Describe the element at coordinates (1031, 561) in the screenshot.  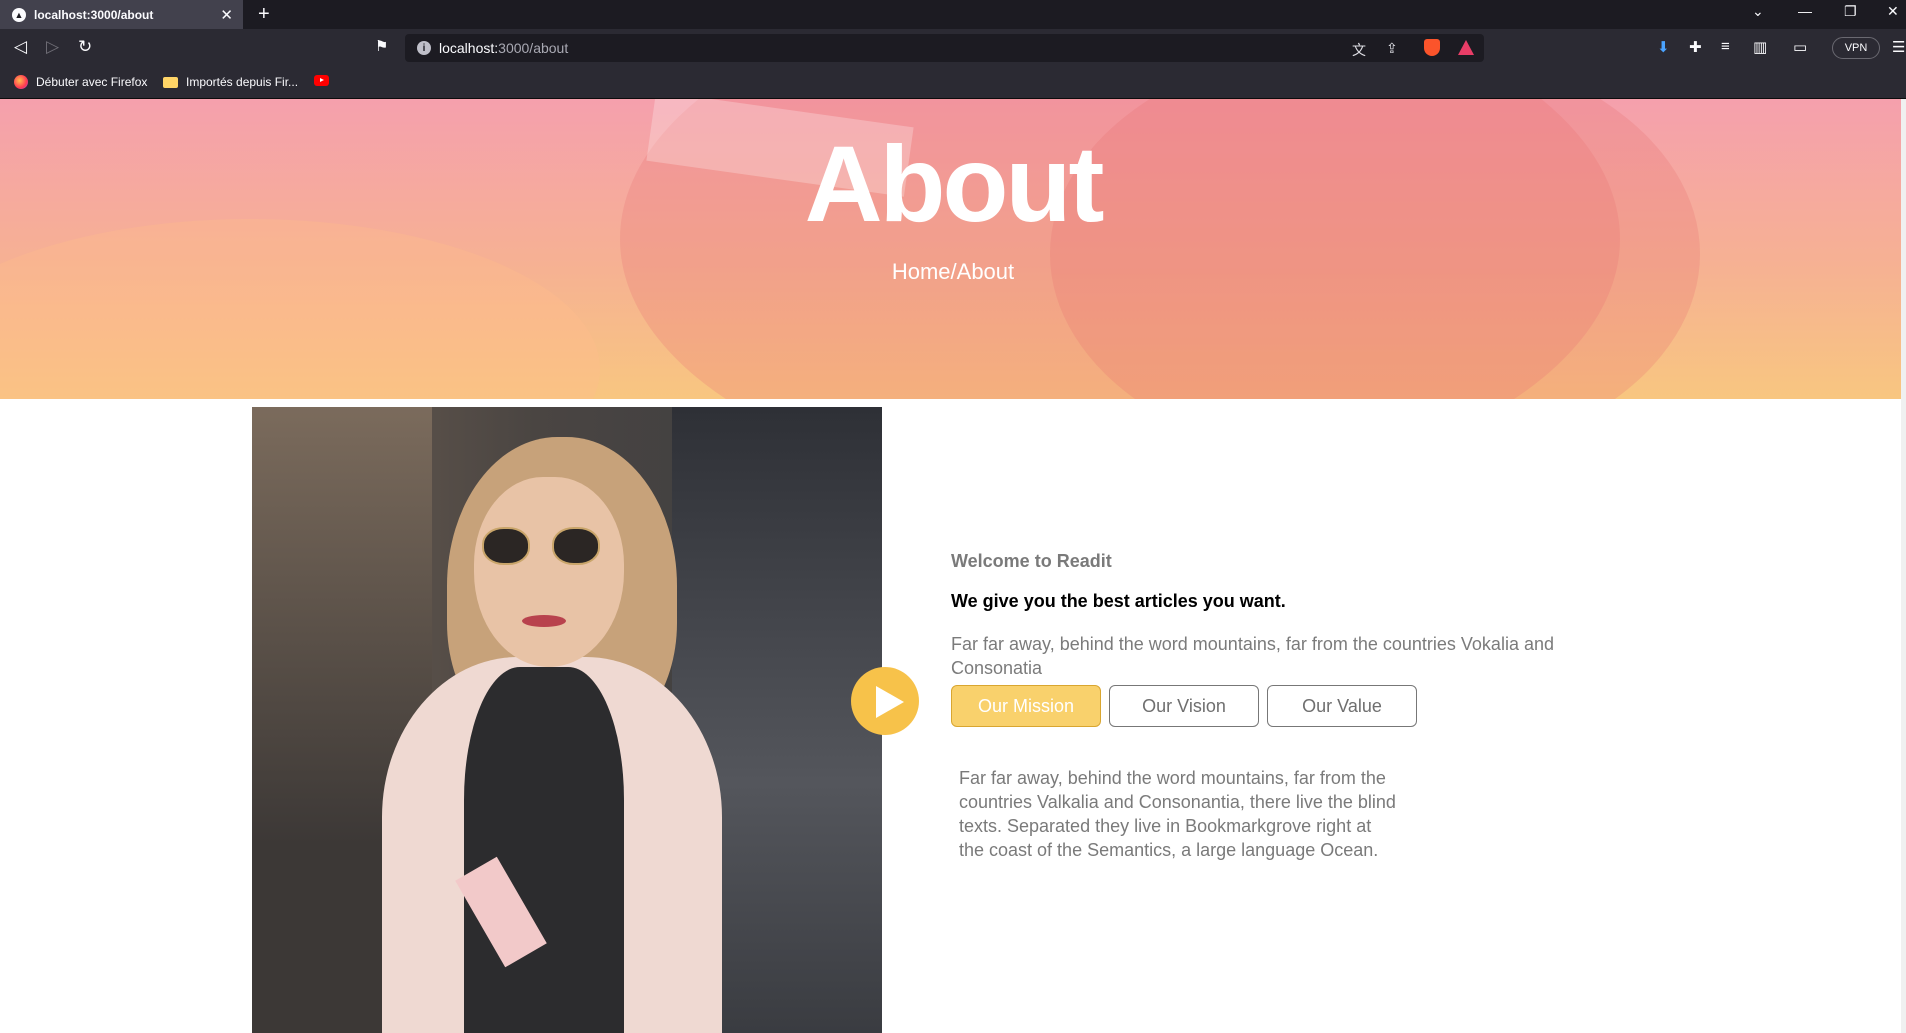
I see `about-subheading: Welcome to Readit` at that location.